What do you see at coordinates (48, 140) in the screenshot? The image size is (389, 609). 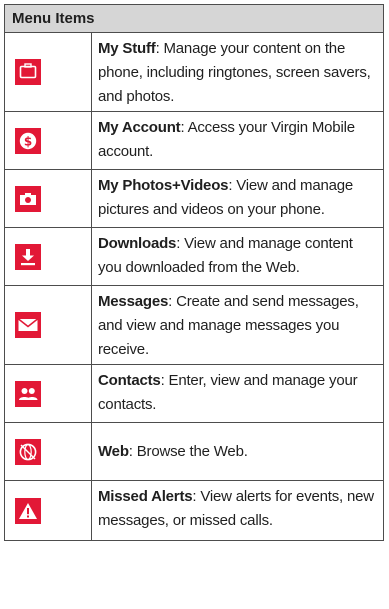 I see `icon-cell: $` at bounding box center [48, 140].